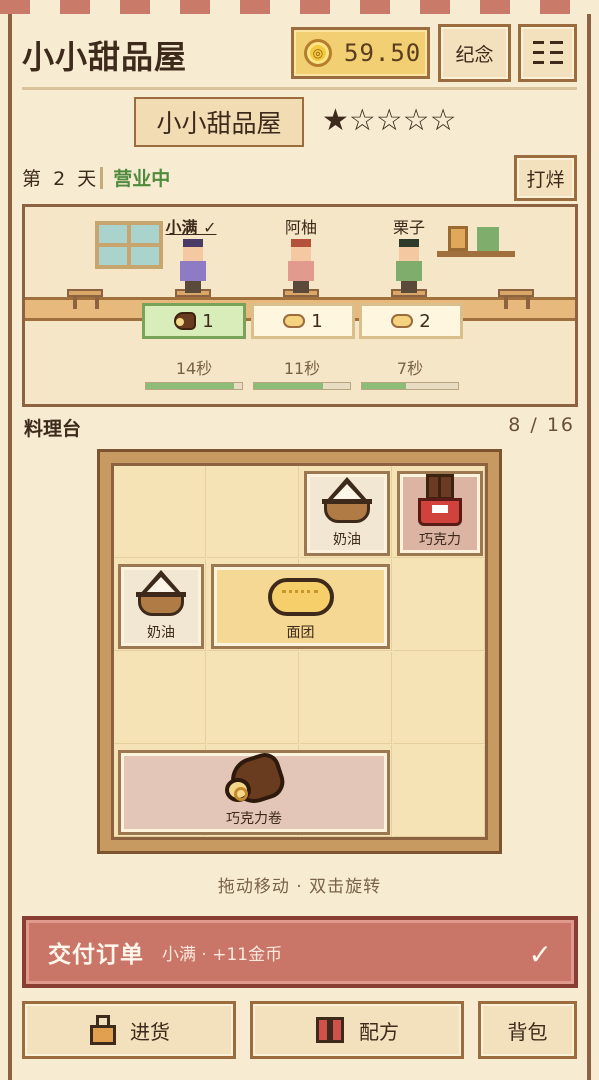 This screenshot has width=599, height=1080. Describe the element at coordinates (331, 1030) in the screenshot. I see `recipe-book-icon` at that location.